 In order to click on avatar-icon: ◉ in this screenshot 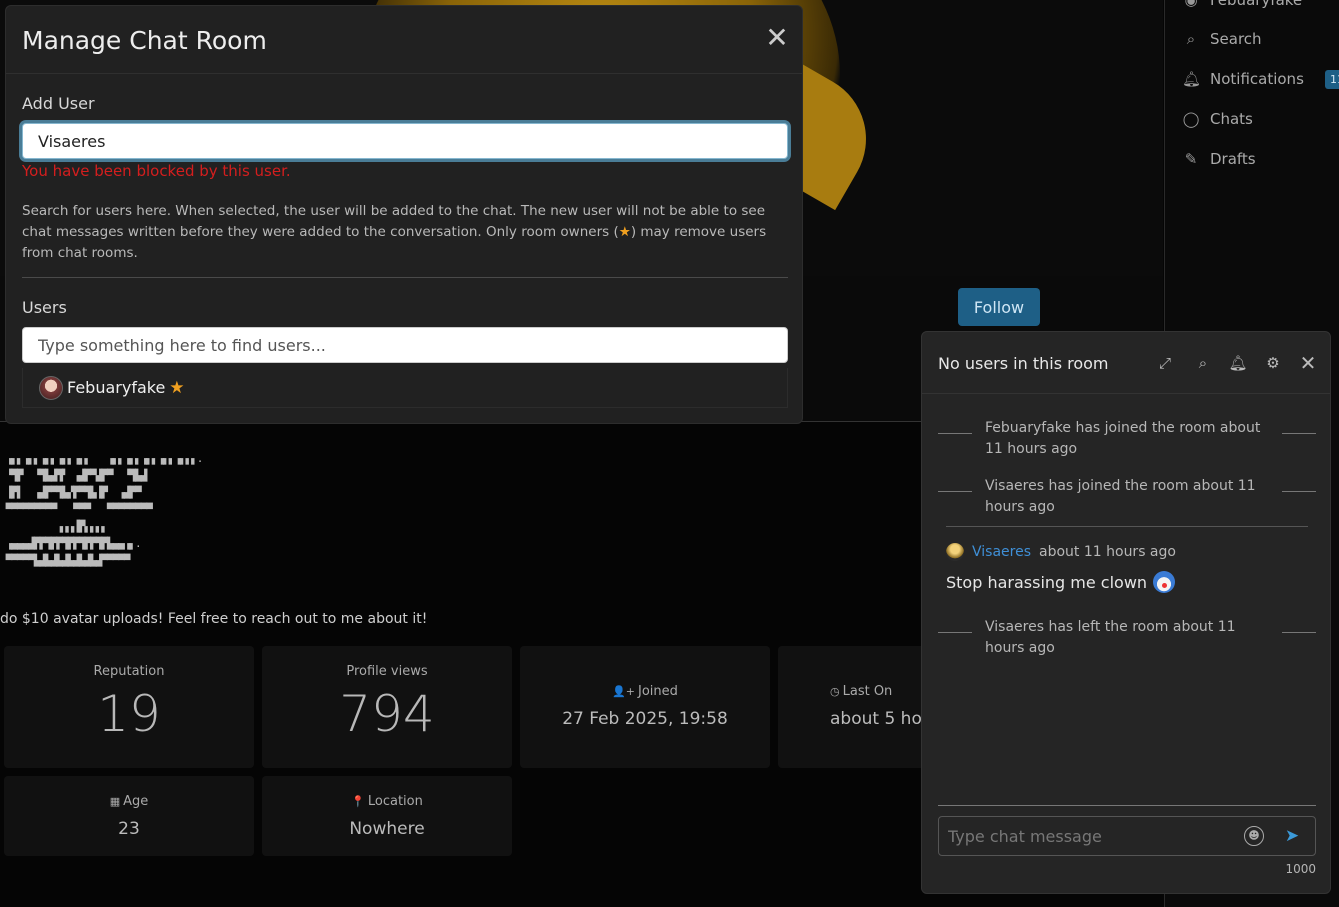, I will do `click(1191, 4)`.